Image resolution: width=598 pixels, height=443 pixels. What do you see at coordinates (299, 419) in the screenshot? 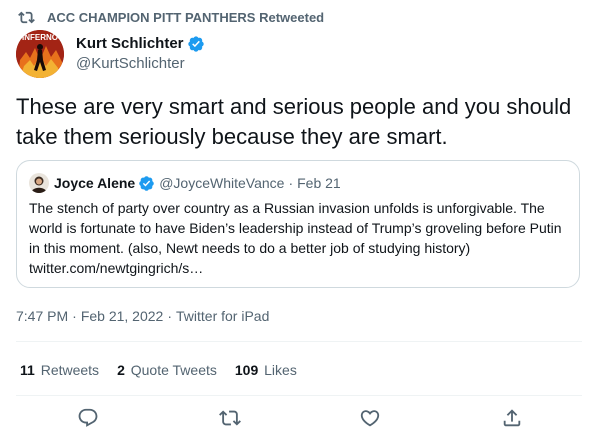
I see `tweet-actions` at bounding box center [299, 419].